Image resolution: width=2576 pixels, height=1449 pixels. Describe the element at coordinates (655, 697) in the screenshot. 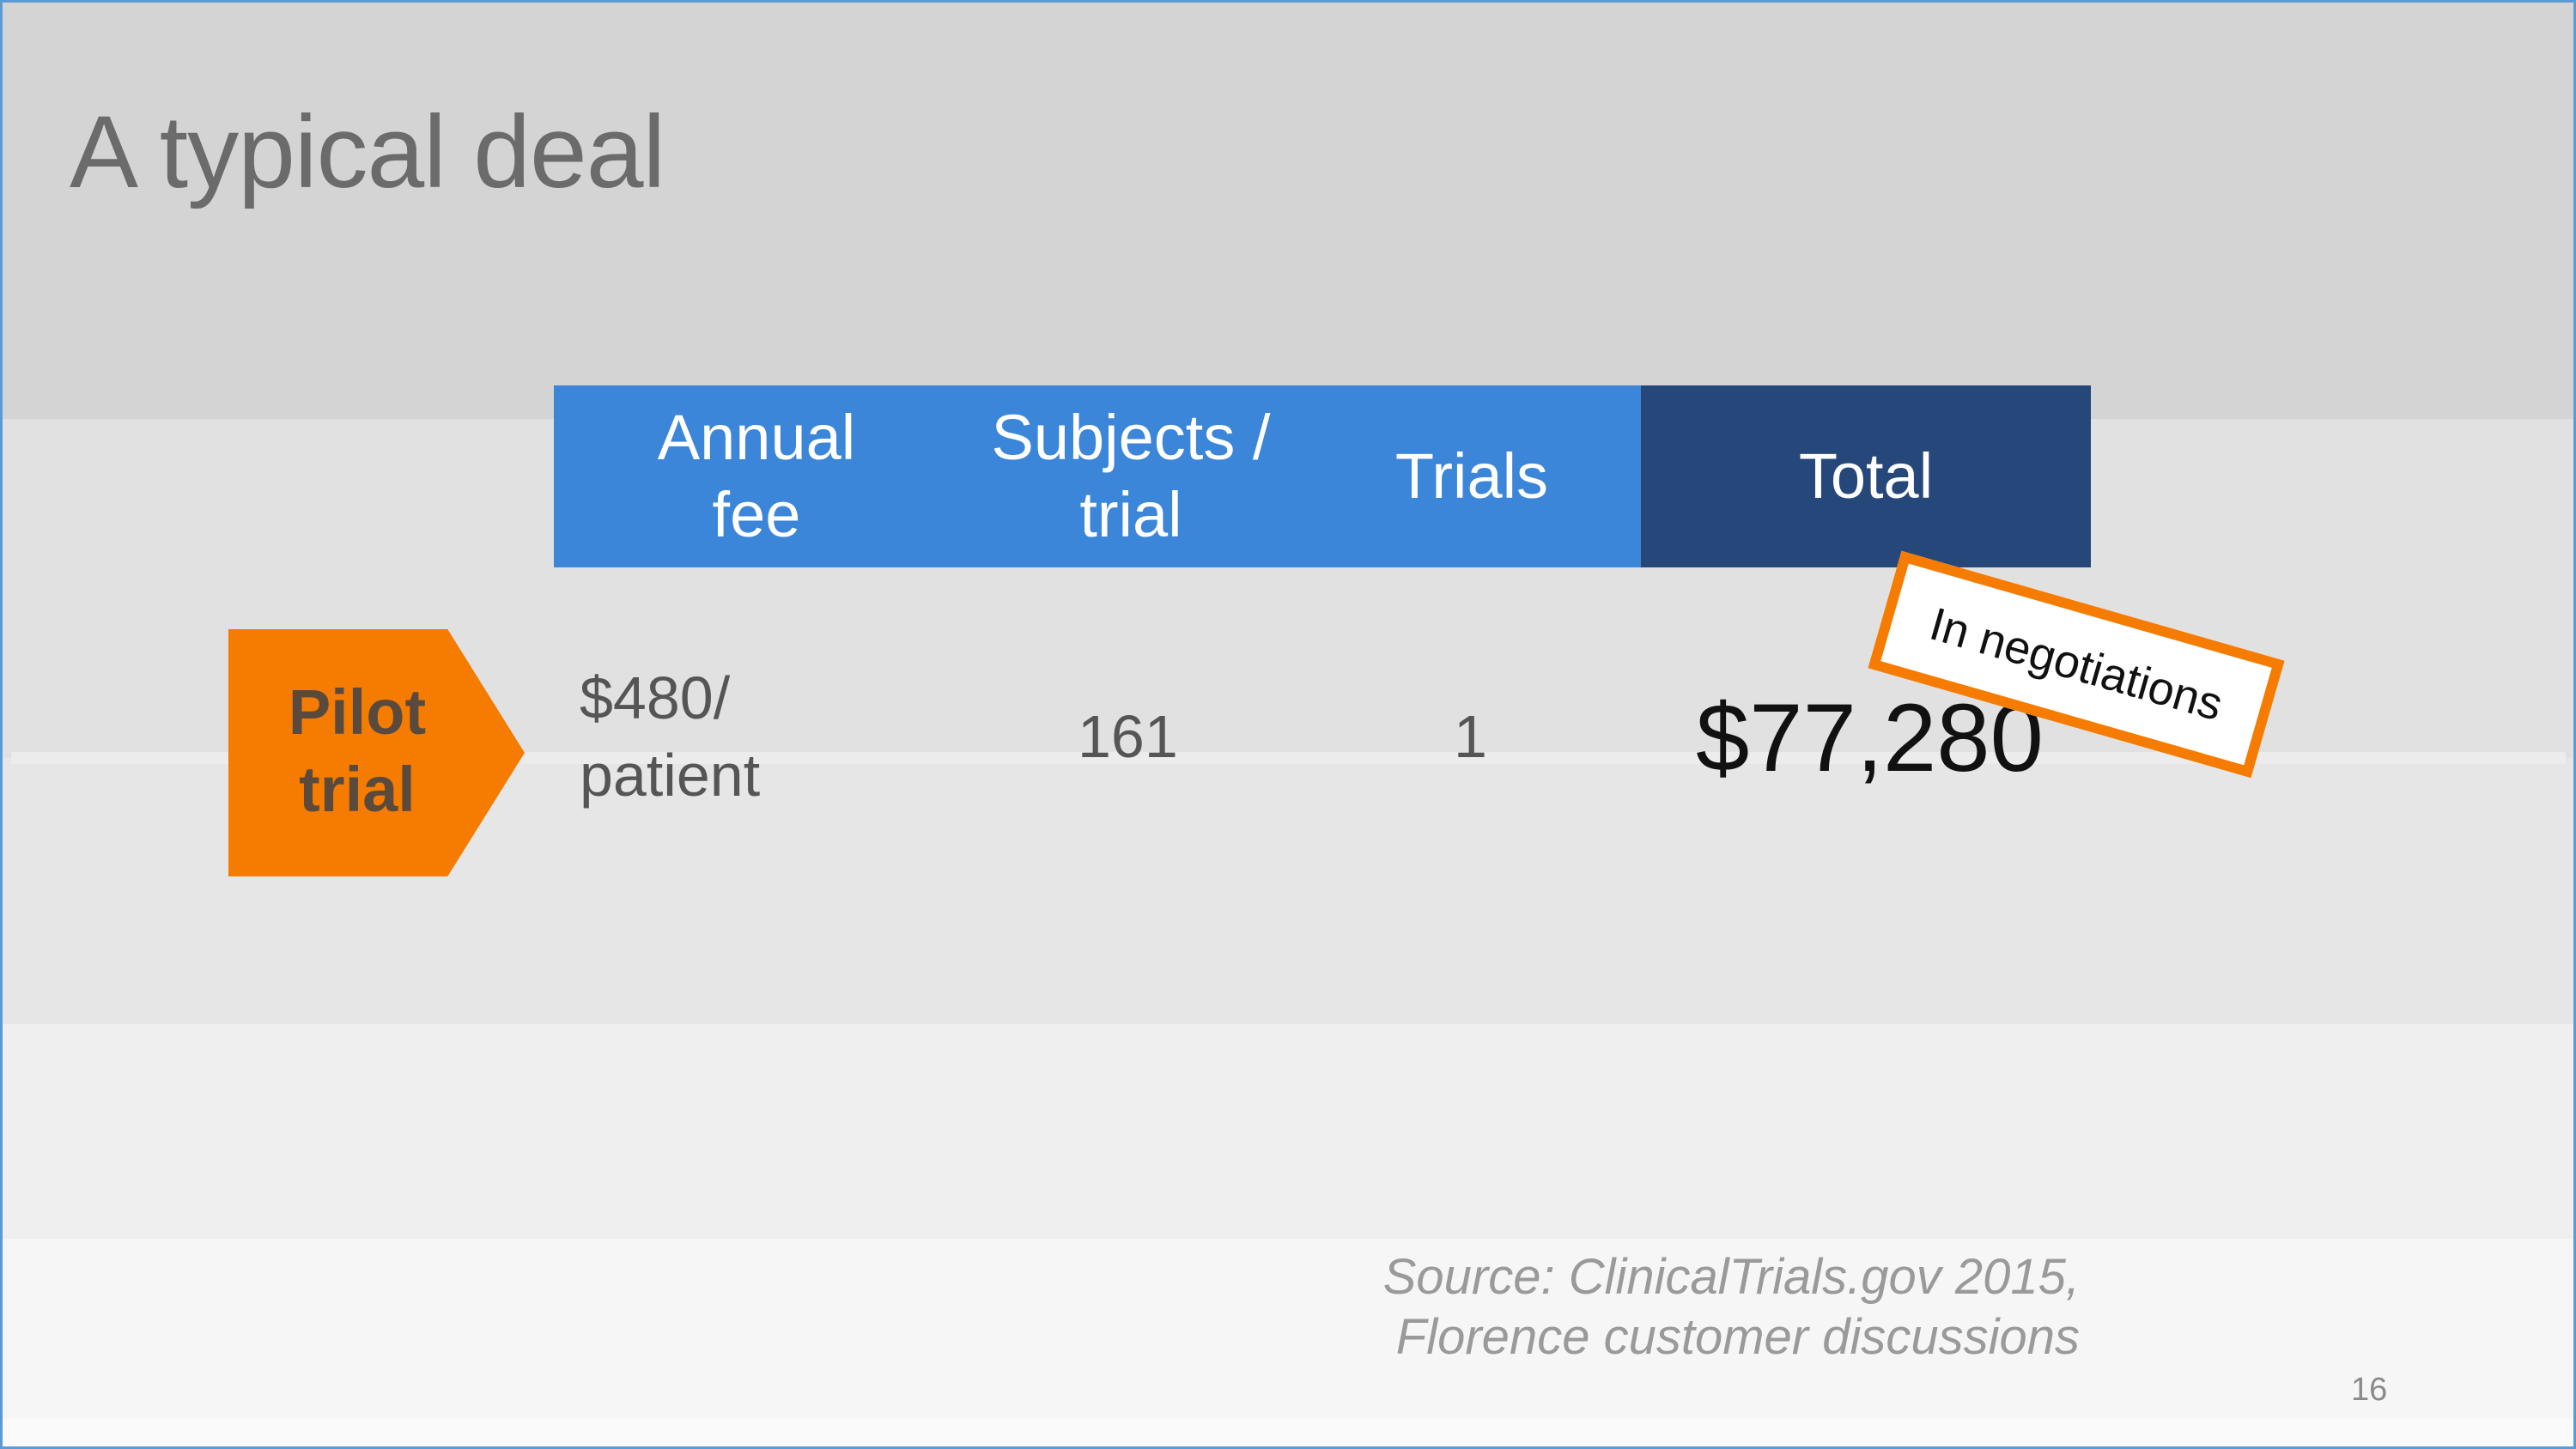

I see `cell-annual-fee-line-1: $480/` at that location.